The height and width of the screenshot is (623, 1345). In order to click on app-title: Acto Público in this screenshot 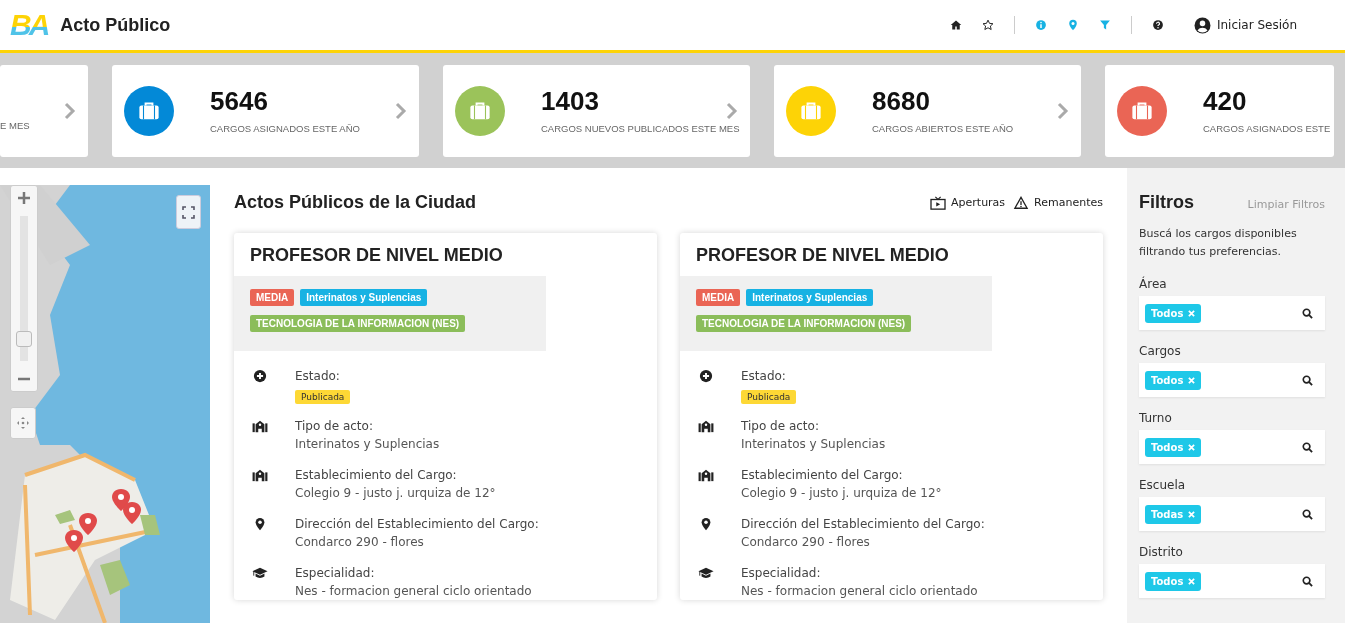, I will do `click(115, 25)`.